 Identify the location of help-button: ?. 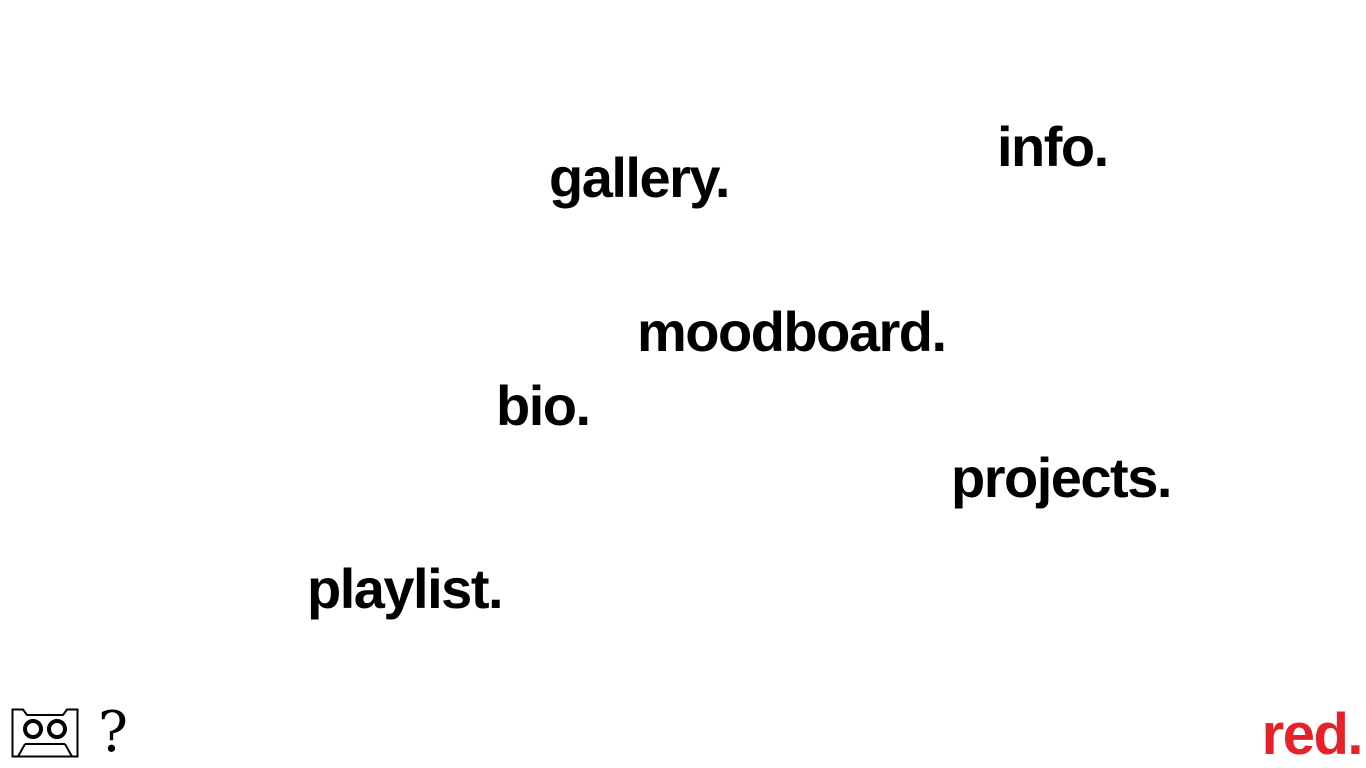
(114, 733).